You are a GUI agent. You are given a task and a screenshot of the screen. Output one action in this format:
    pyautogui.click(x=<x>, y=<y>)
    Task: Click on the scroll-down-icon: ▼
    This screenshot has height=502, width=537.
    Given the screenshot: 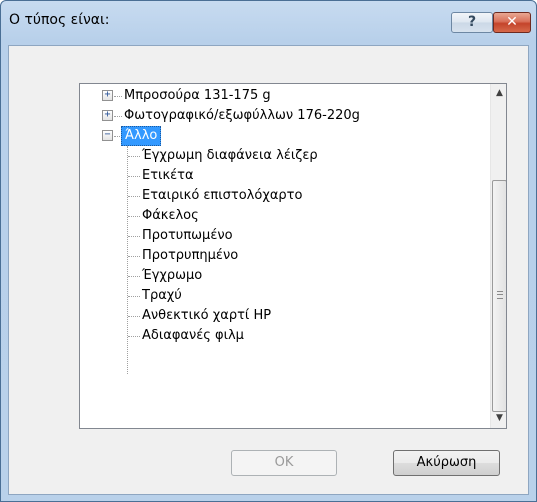 What is the action you would take?
    pyautogui.click(x=498, y=418)
    